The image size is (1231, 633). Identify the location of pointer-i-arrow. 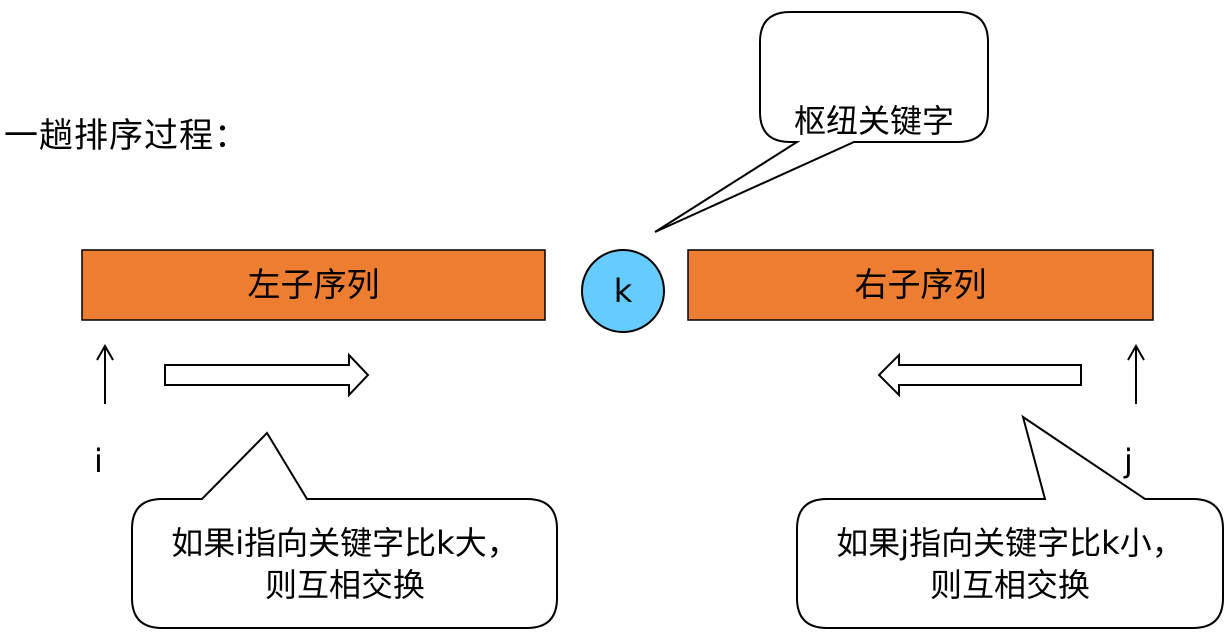
(105, 373).